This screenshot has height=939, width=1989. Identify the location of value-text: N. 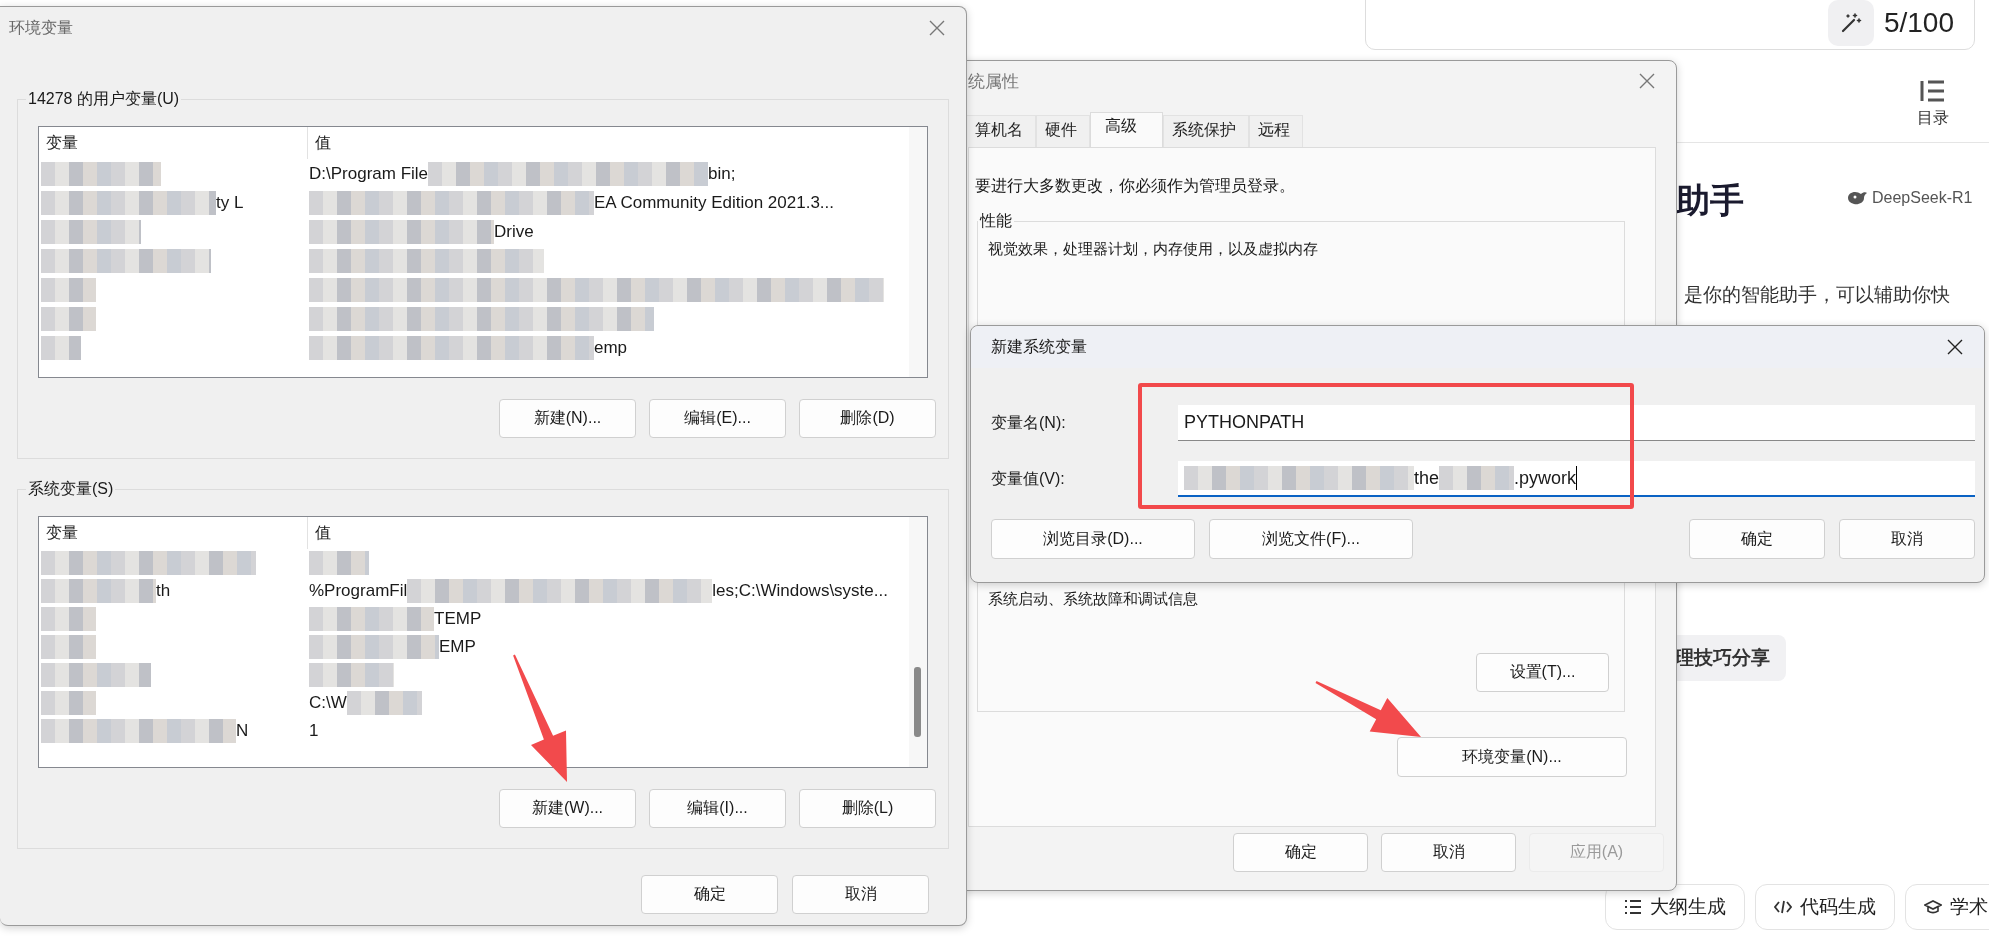
(242, 731).